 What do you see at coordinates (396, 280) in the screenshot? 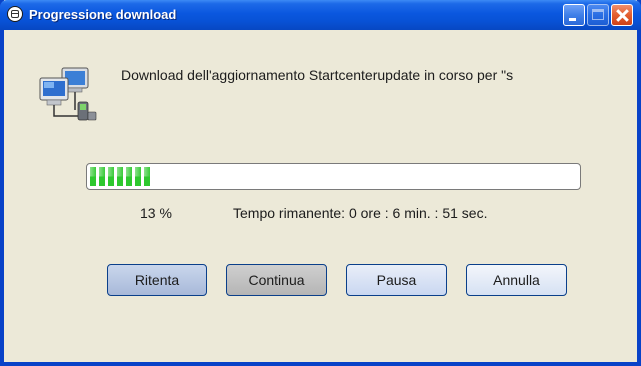
I see `pause-button: Pausa` at bounding box center [396, 280].